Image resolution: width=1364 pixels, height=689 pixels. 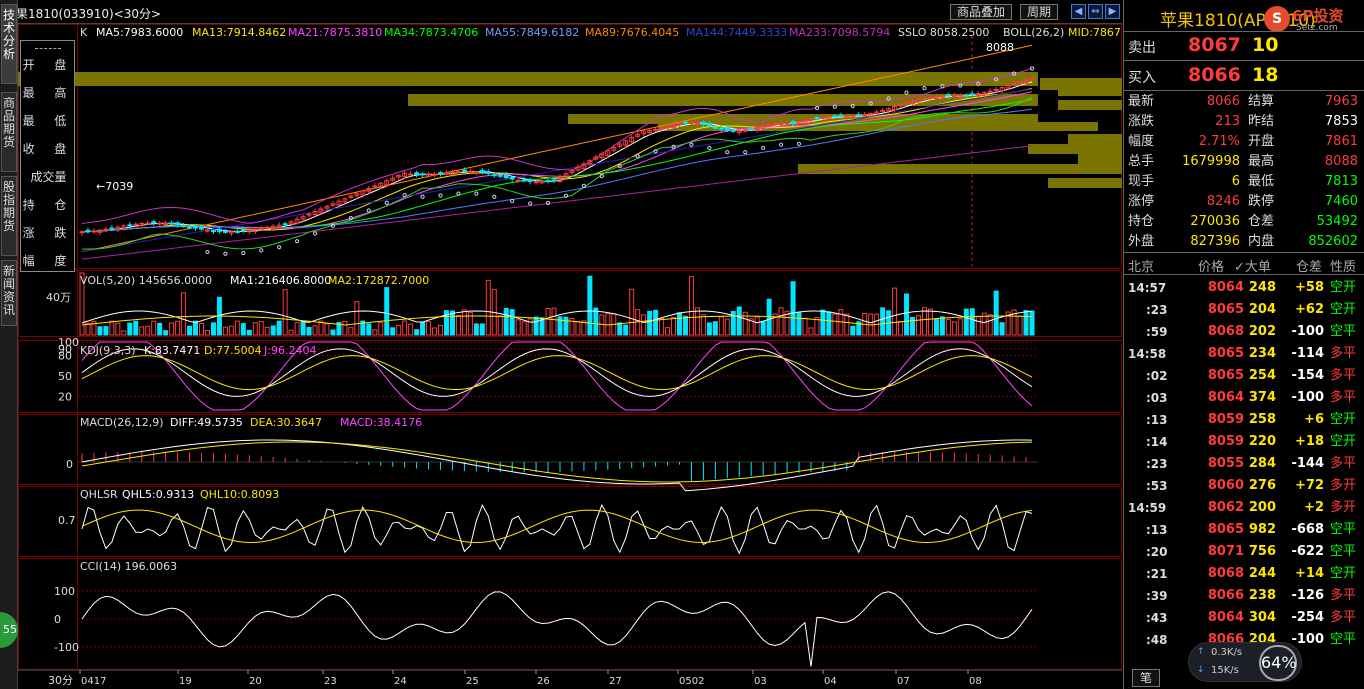 I want to click on network-monitor-widget: ↑ 0.3K/s ↓ 15K/s 64%, so click(x=1245, y=662).